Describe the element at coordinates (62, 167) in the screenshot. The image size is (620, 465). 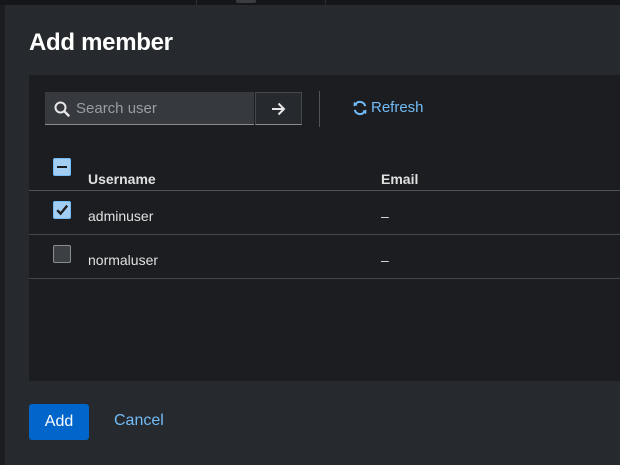
I see `select-all-checkbox` at that location.